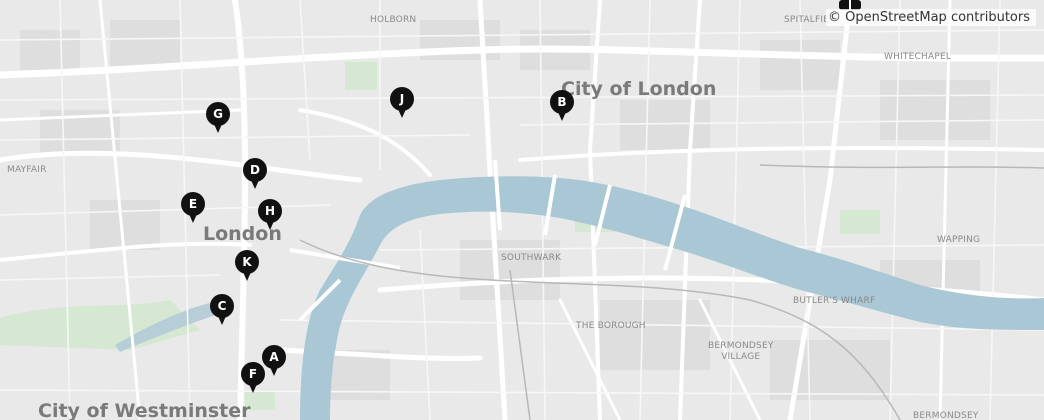 This screenshot has width=1044, height=420. Describe the element at coordinates (222, 306) in the screenshot. I see `marker-c-label: C` at that location.